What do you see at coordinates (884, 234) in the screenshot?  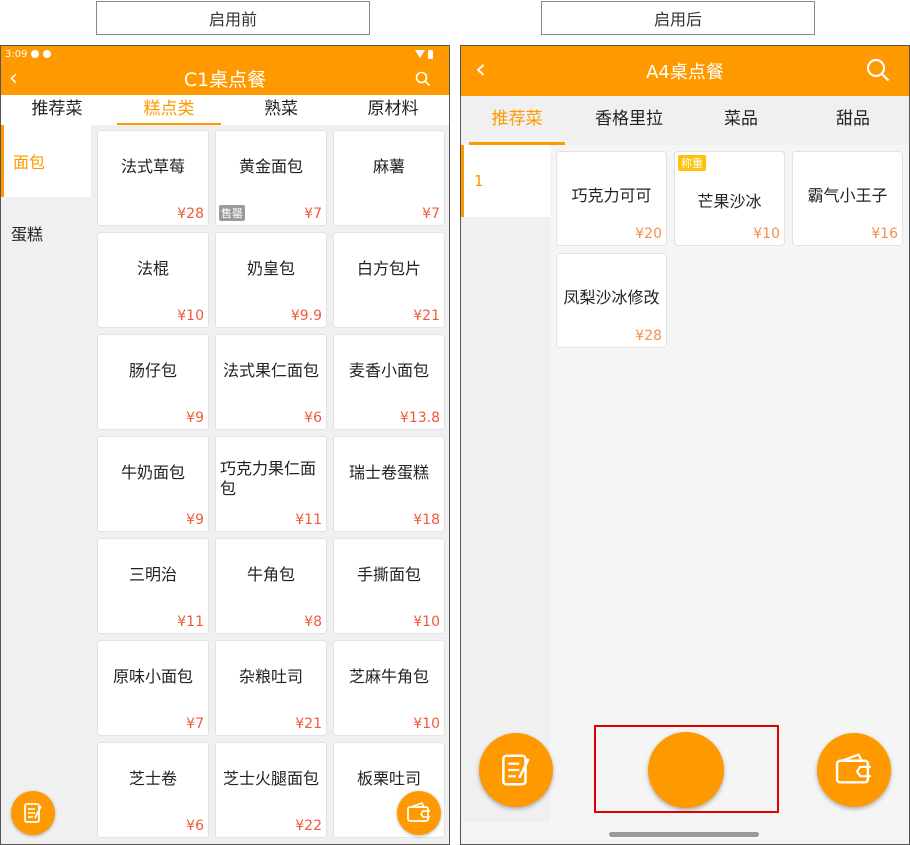 I see `product-price: ¥16` at bounding box center [884, 234].